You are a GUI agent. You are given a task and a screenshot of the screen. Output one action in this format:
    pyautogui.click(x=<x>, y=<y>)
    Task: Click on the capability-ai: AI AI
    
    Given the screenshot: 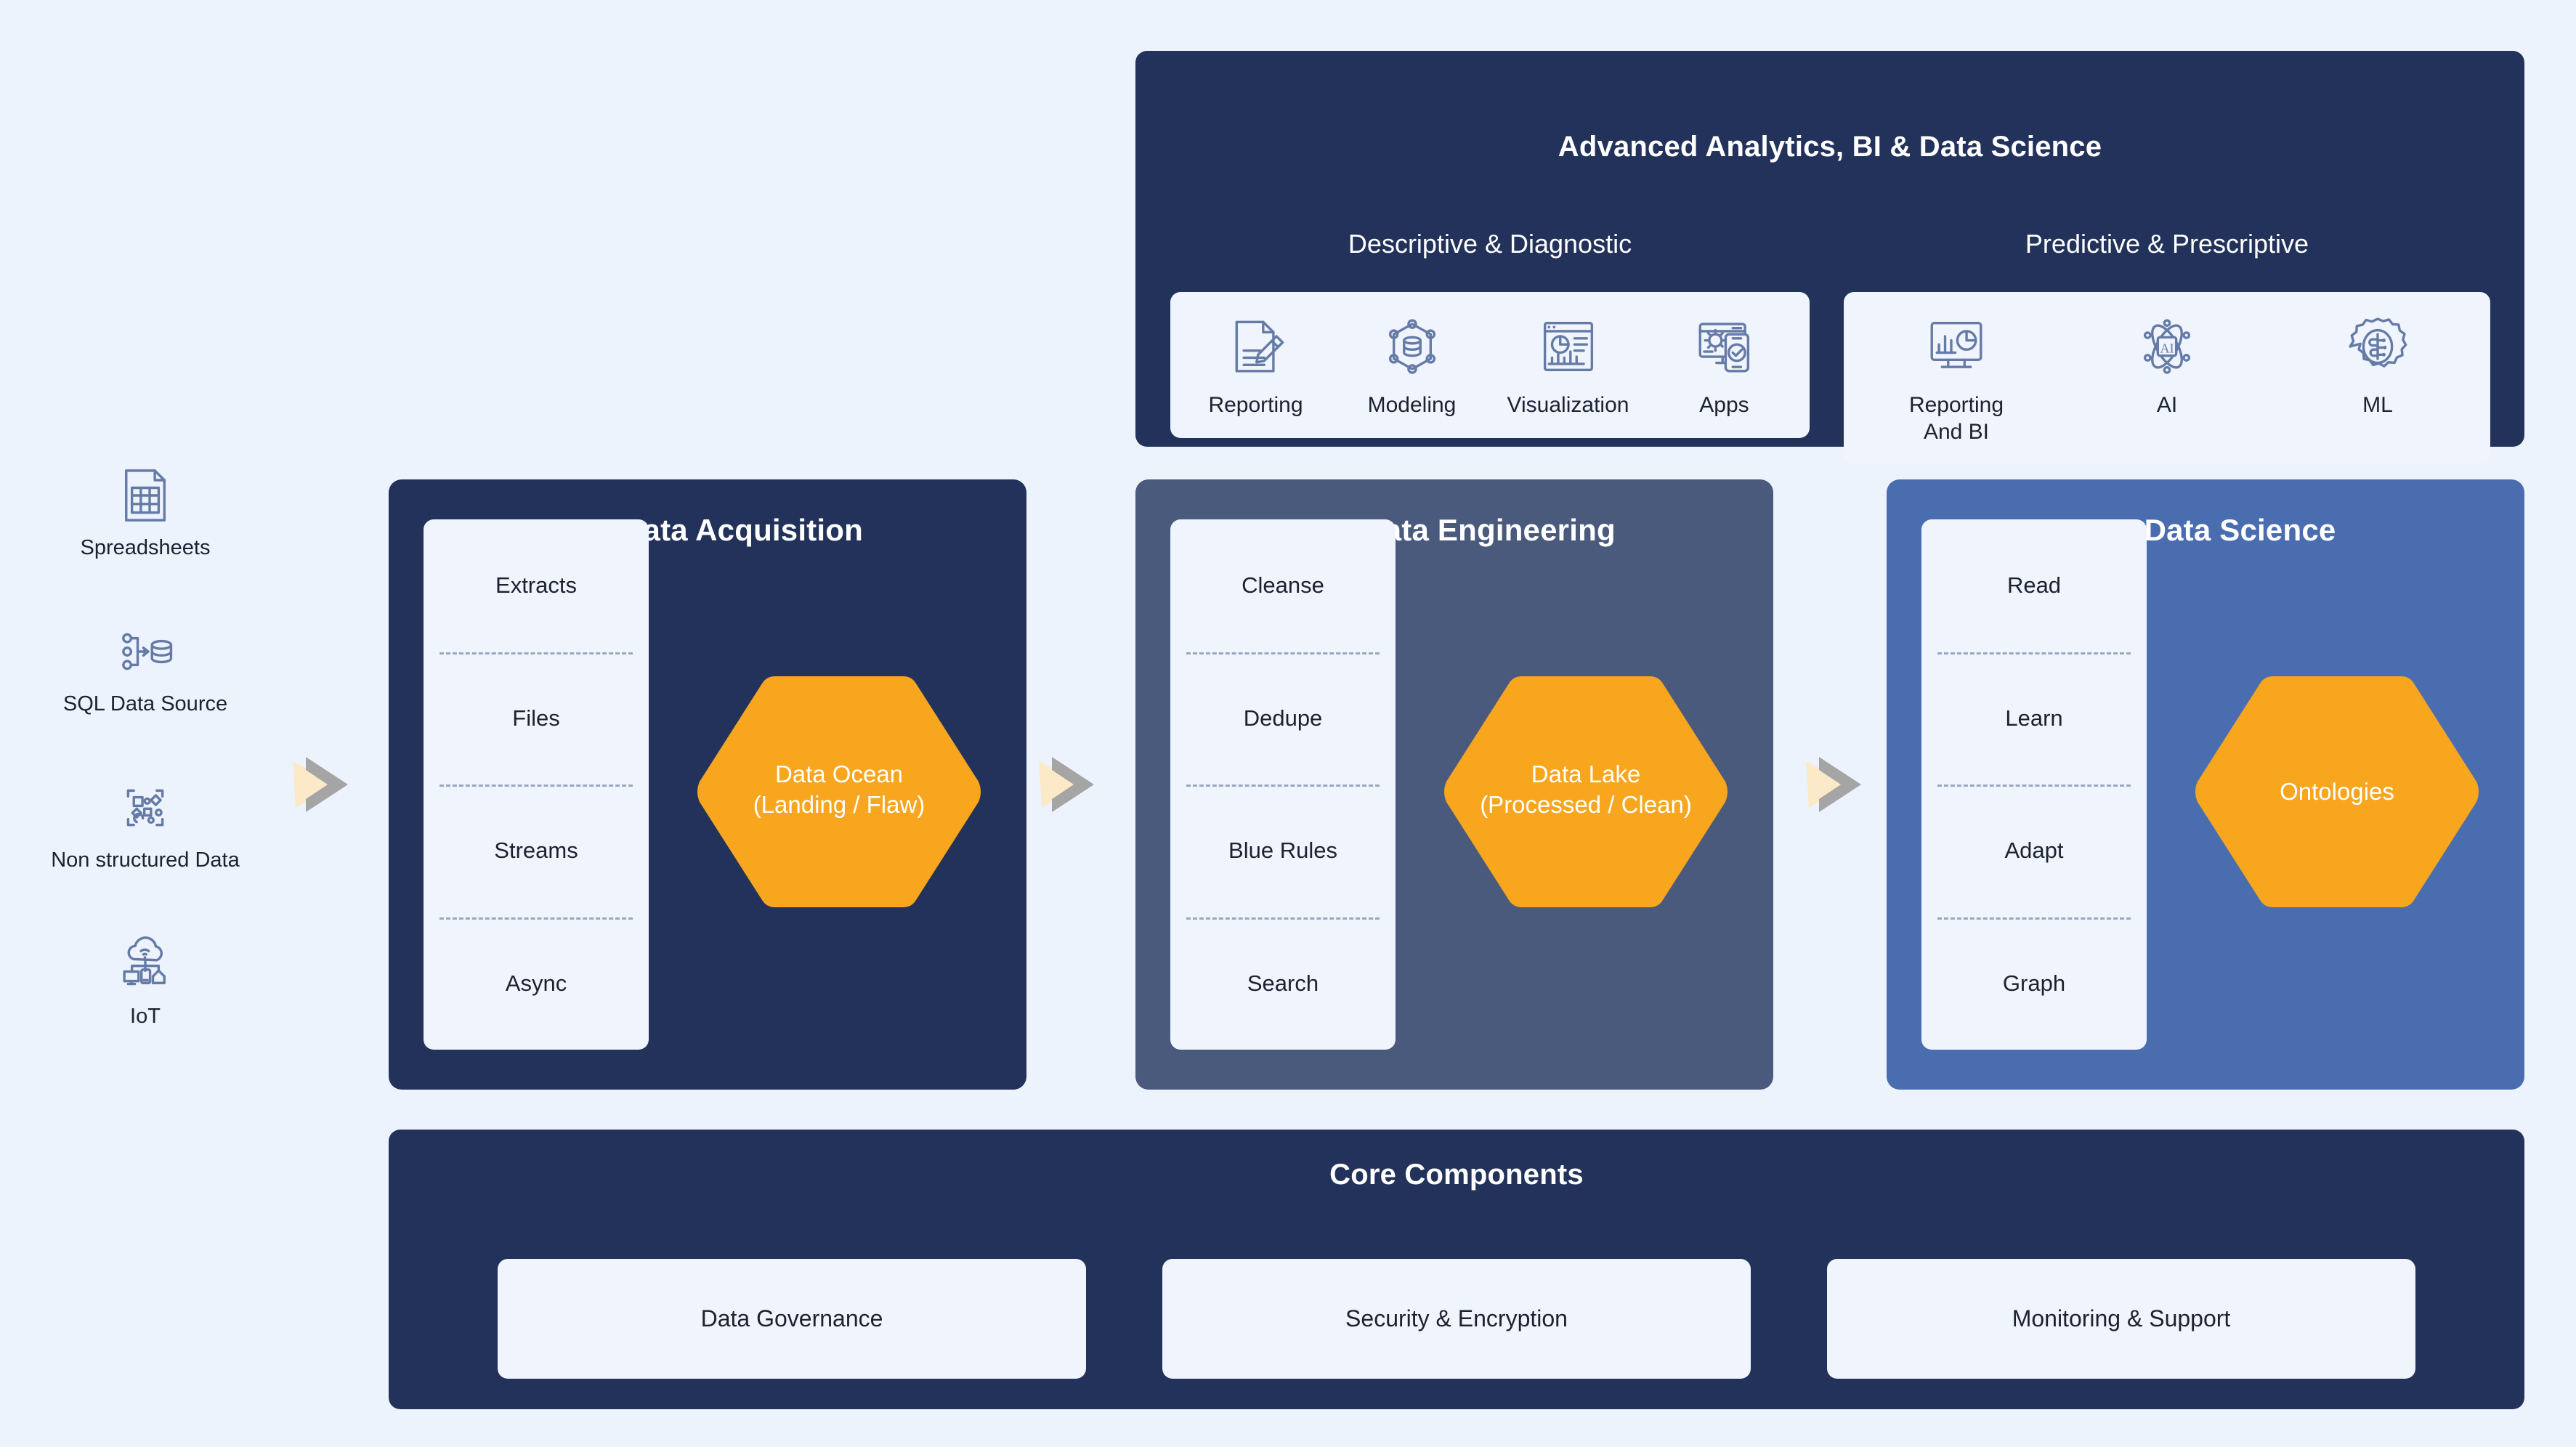 What is the action you would take?
    pyautogui.click(x=2167, y=367)
    